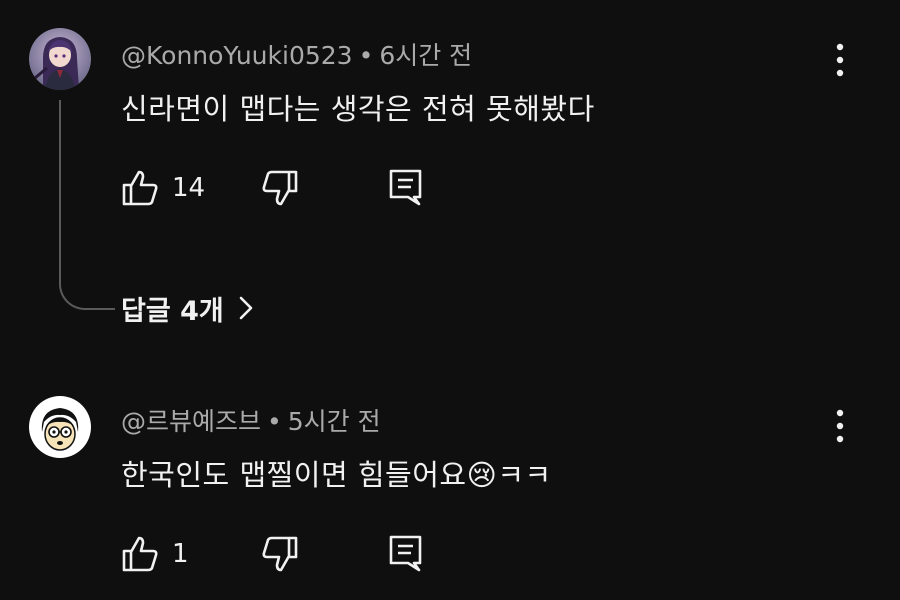 The width and height of the screenshot is (900, 600). I want to click on author-name: @르뷰예즈브, so click(191, 421).